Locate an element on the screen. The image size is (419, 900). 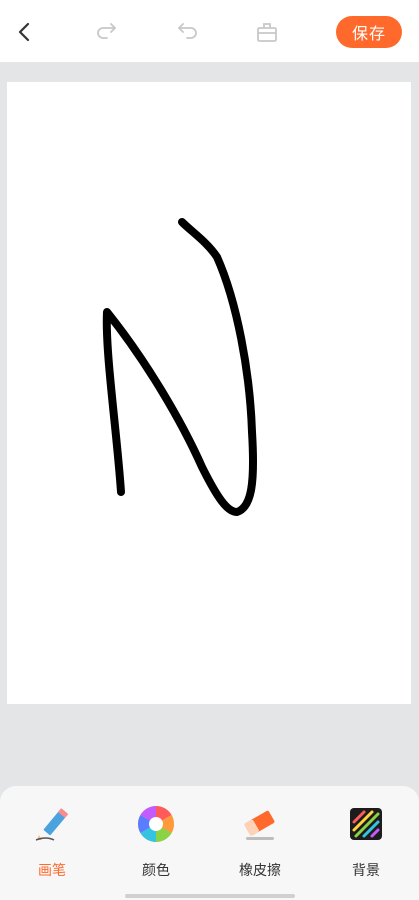
tool-eraser: 橡皮擦 is located at coordinates (260, 844).